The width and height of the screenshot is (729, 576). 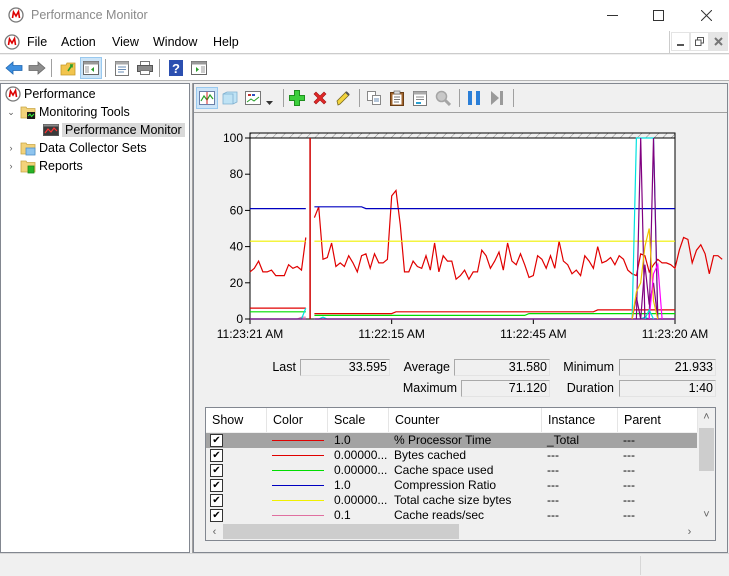 I want to click on column-header-scale: Scale, so click(x=358, y=420).